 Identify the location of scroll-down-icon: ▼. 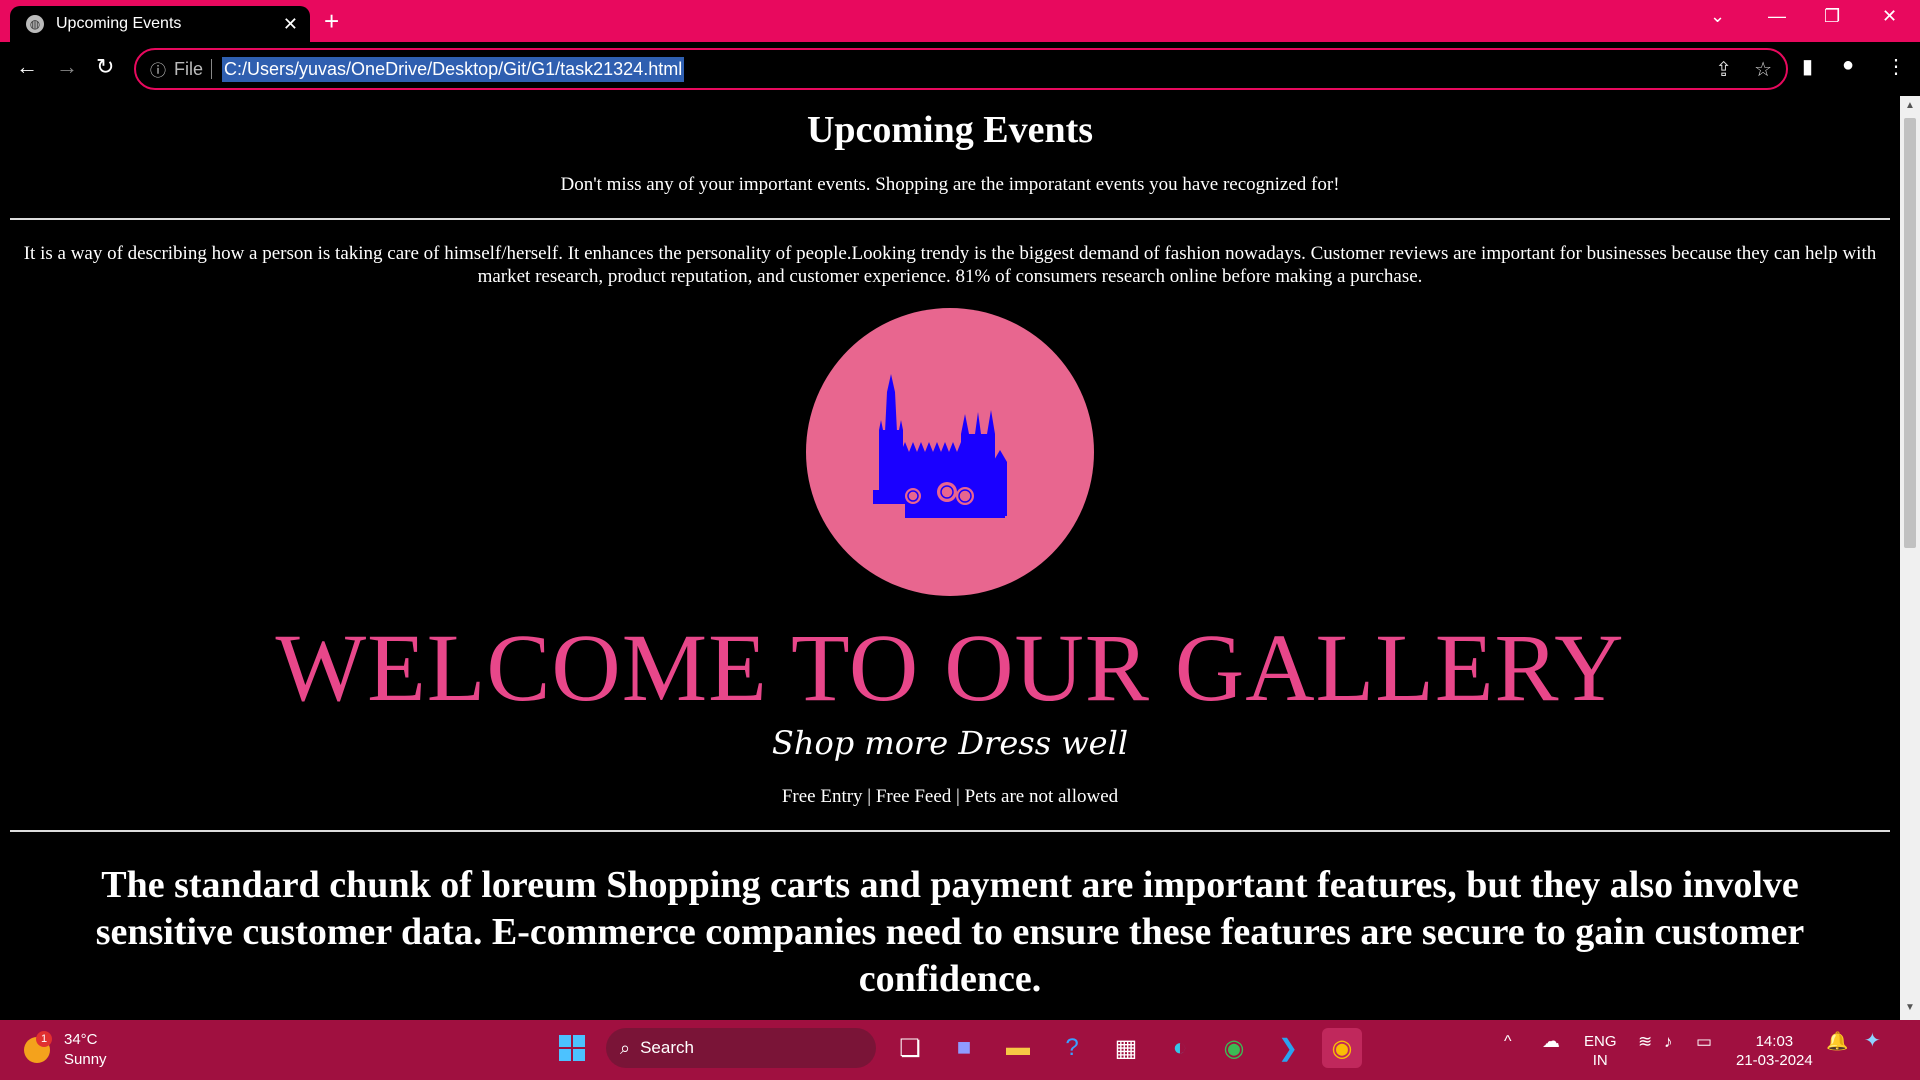
(1910, 1007).